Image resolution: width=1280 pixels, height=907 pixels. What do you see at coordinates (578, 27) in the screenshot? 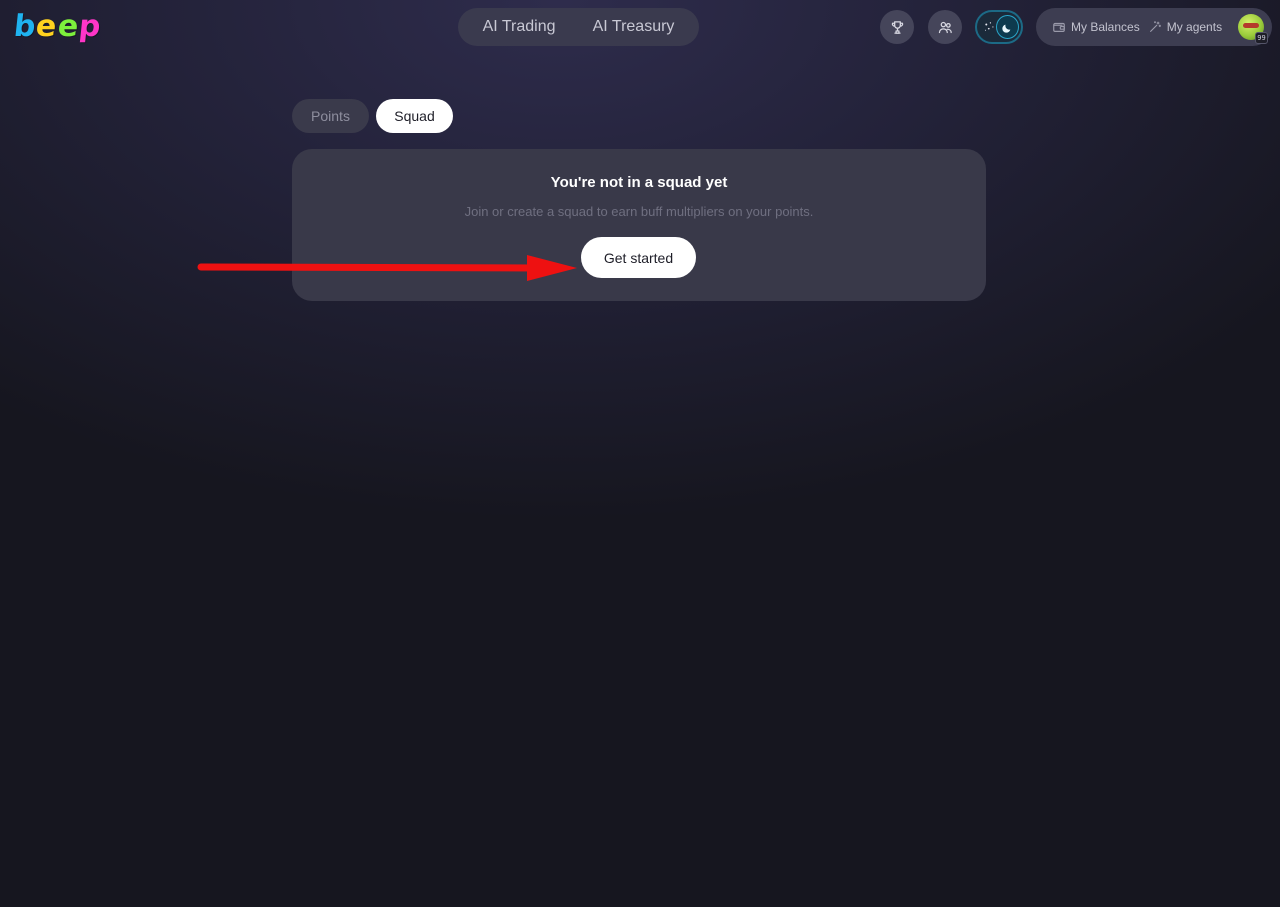
I see `main-nav: AI Trading AI Treasury` at bounding box center [578, 27].